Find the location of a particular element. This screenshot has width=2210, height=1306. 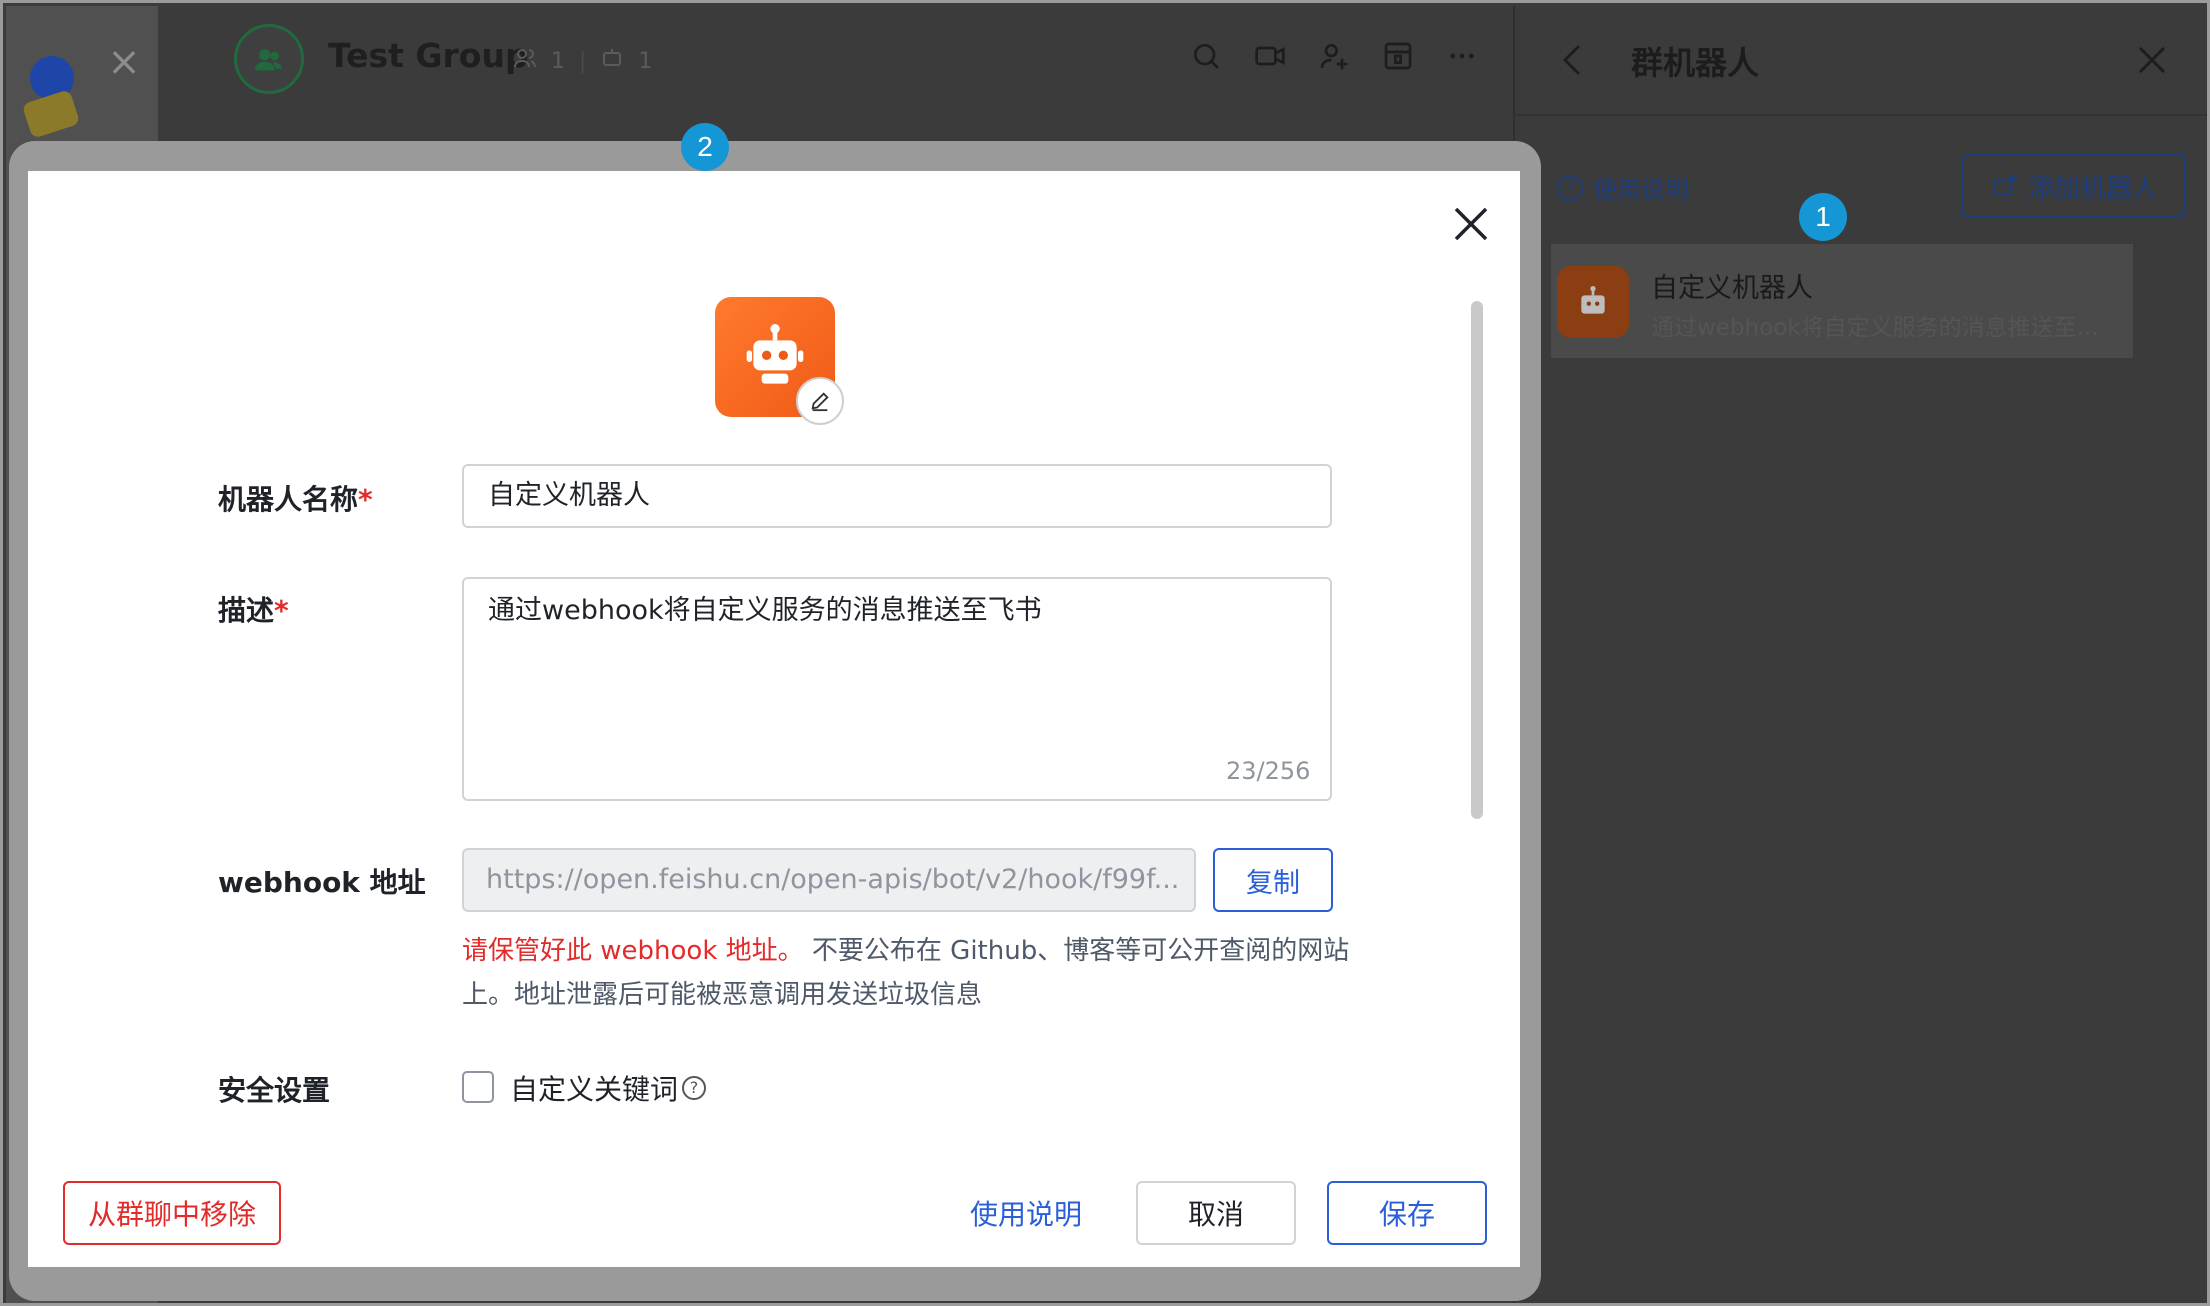

add-bot-button: 添加机器人 is located at coordinates (2074, 186).